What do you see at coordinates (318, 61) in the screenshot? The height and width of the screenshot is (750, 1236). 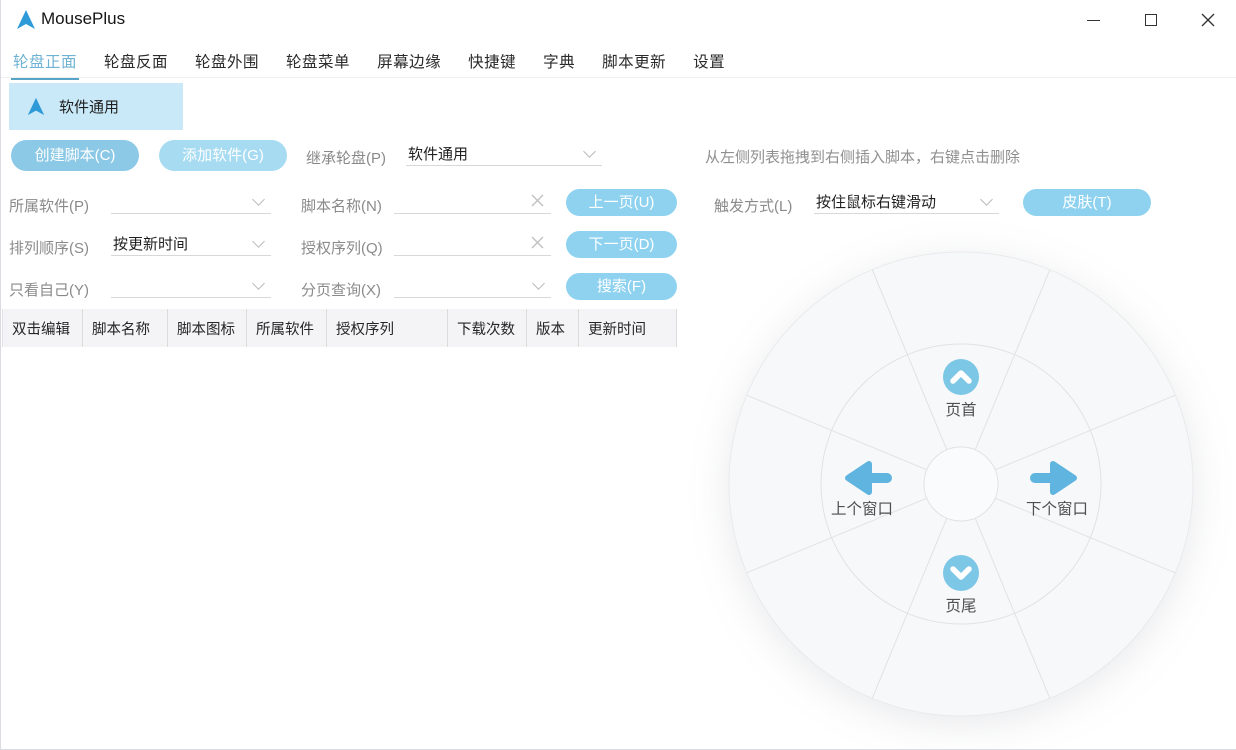 I see `tab-wheel-menu: 轮盘菜单` at bounding box center [318, 61].